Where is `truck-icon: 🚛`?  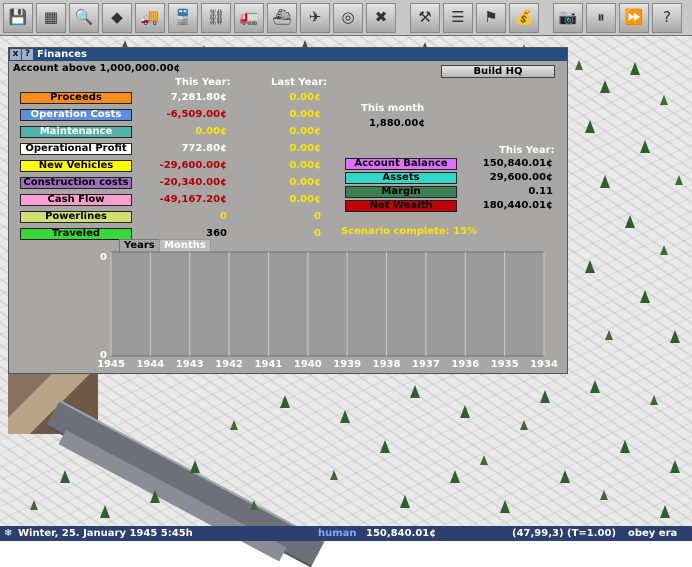 truck-icon: 🚛 is located at coordinates (249, 17).